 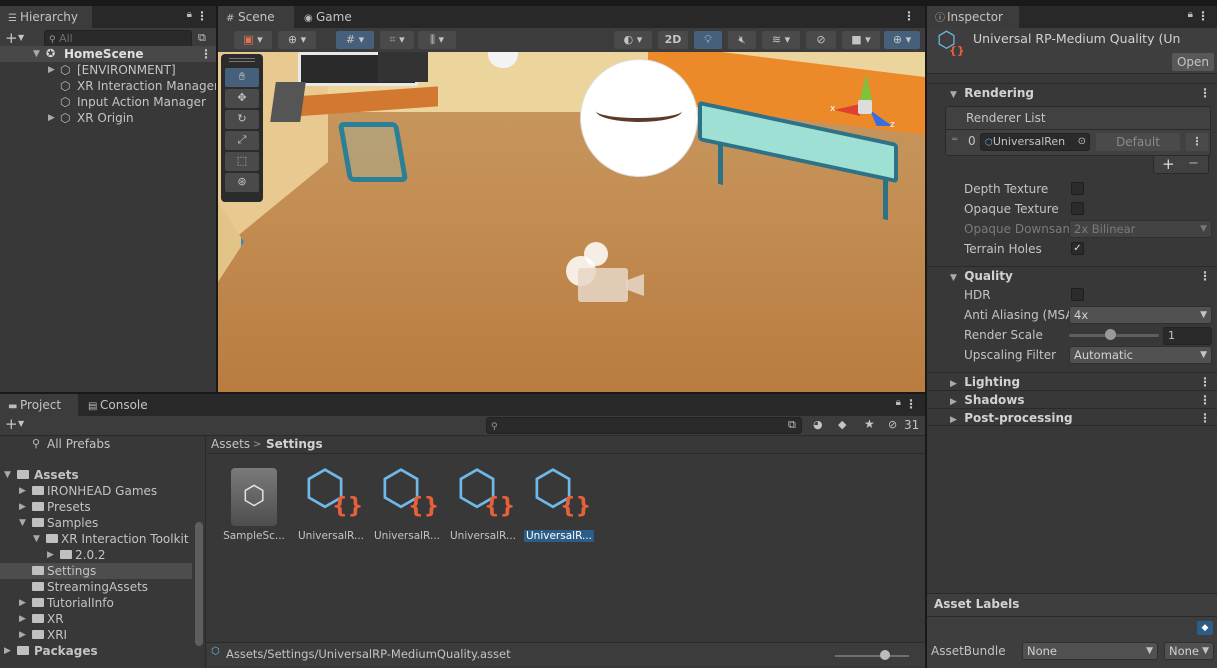 I want to click on scale-tool-button: ⤢, so click(x=242, y=140).